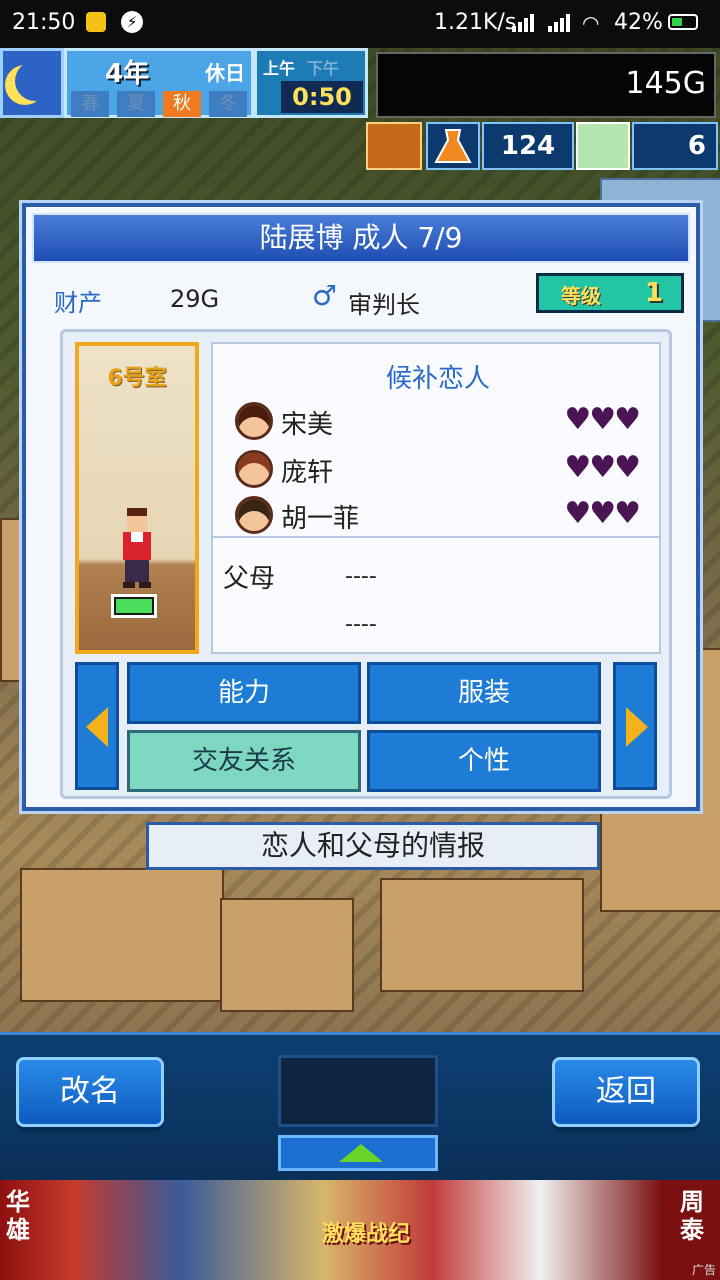 The height and width of the screenshot is (1280, 720). Describe the element at coordinates (484, 693) in the screenshot. I see `tab-clothing: 服装` at that location.